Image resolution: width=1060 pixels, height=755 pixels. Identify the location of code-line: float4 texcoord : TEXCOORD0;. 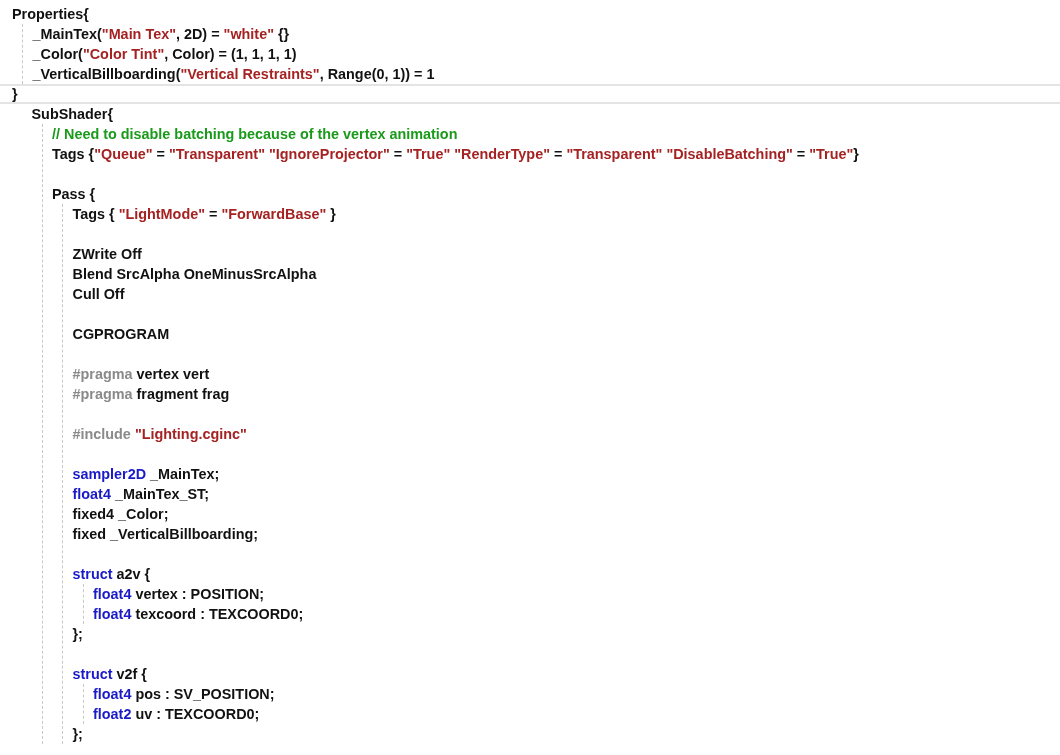
(198, 614).